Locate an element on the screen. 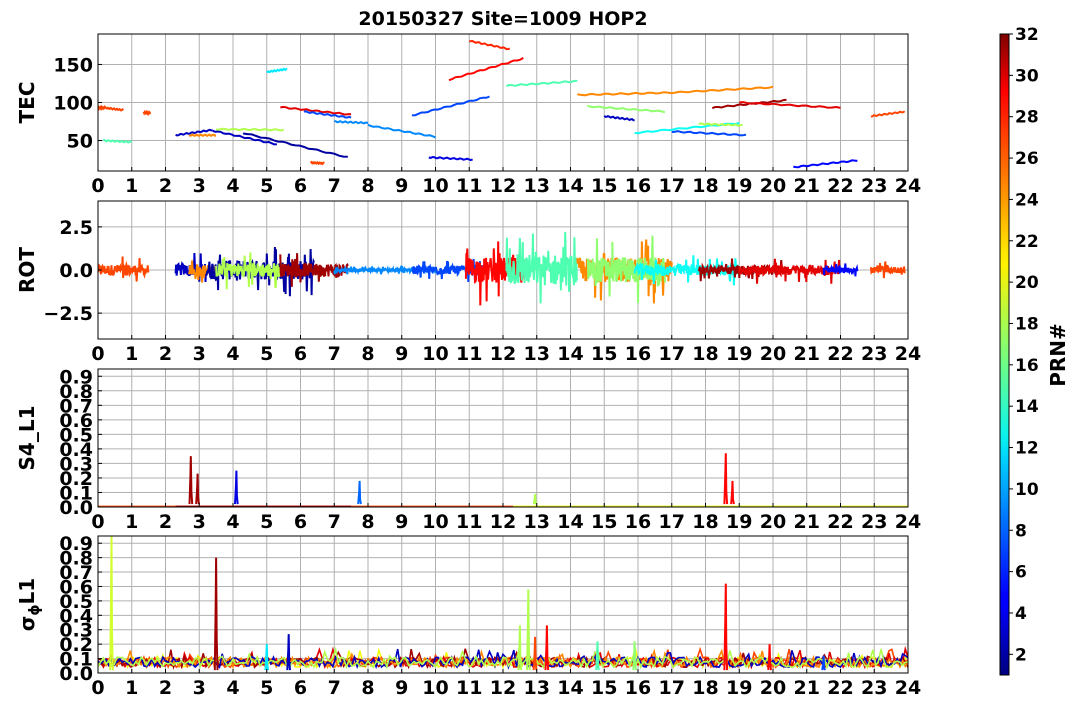 Image resolution: width=1077 pixels, height=709 pixels. x-tick-label: 5 is located at coordinates (266, 186).